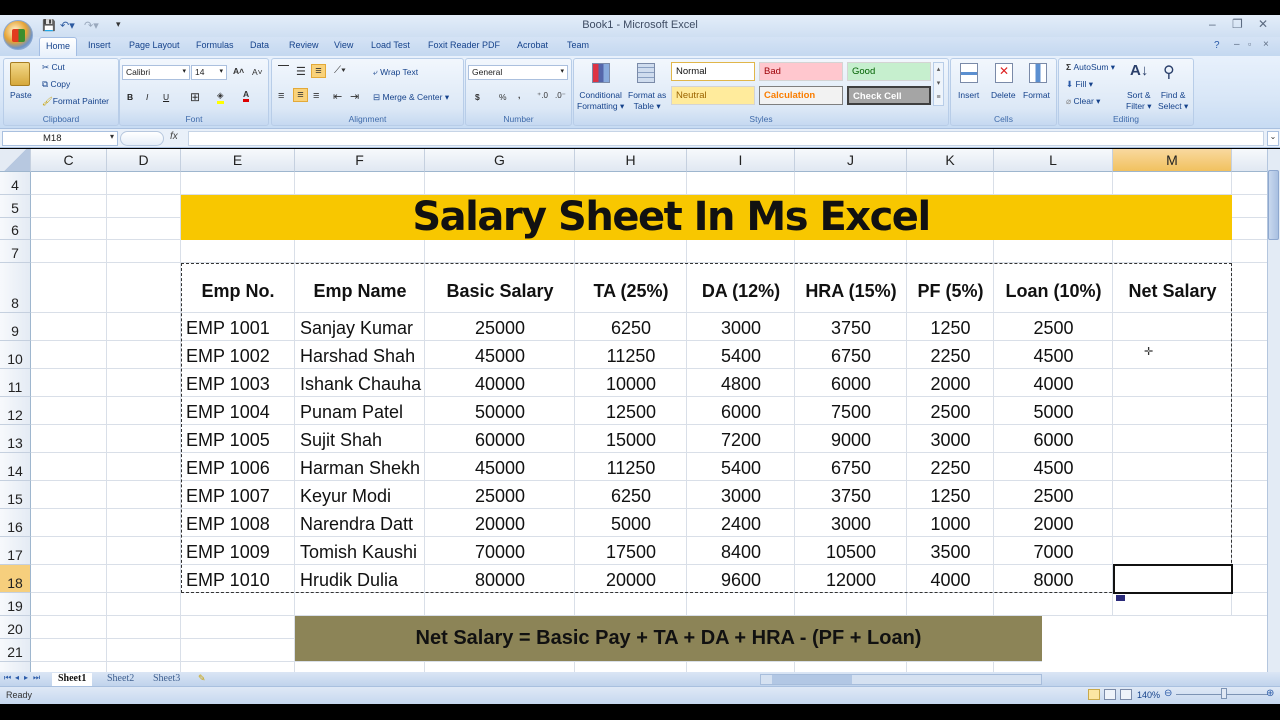 The width and height of the screenshot is (1280, 720). What do you see at coordinates (801, 95) in the screenshot?
I see `style-calculation: Calculation` at bounding box center [801, 95].